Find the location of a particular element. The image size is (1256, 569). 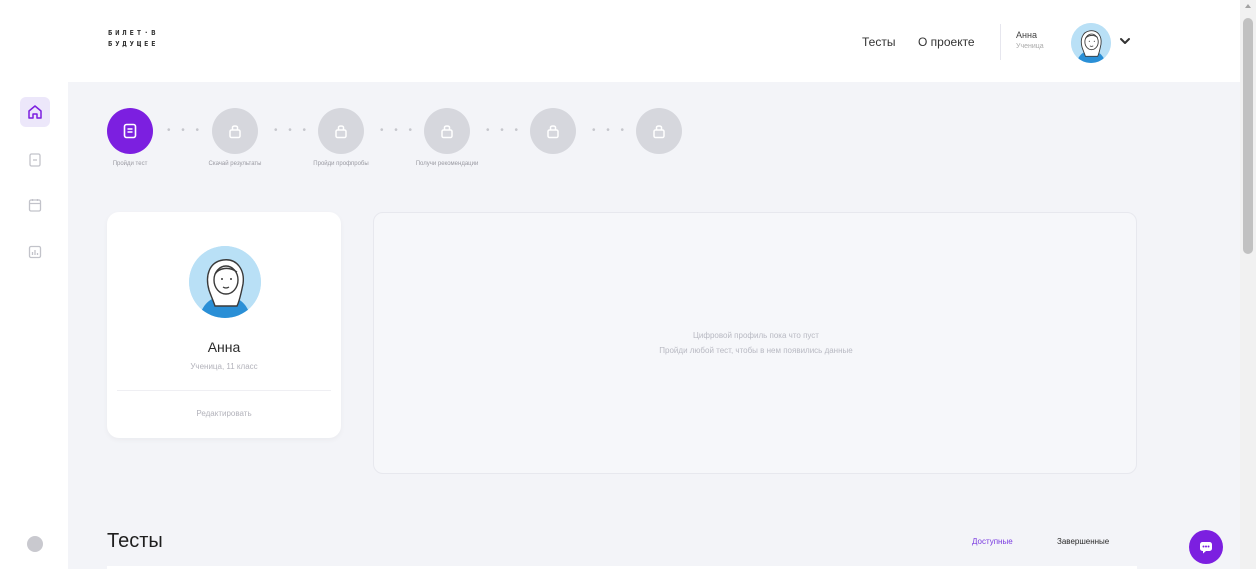

scroll-up-arrow is located at coordinates (1248, 6).